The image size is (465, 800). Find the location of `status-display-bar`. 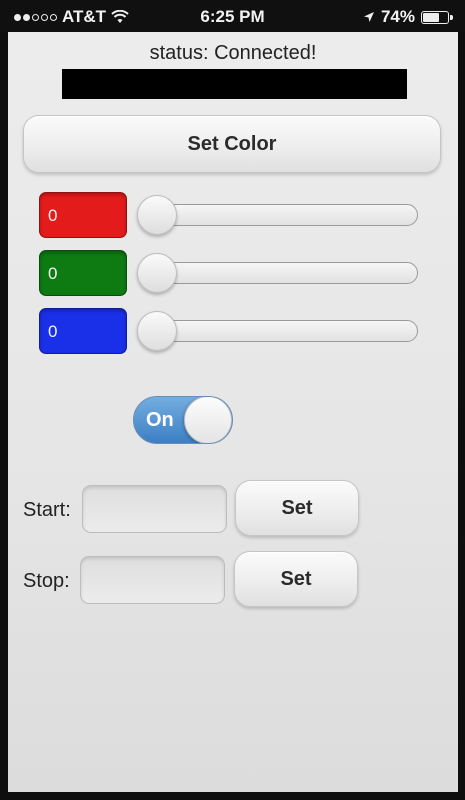

status-display-bar is located at coordinates (234, 84).